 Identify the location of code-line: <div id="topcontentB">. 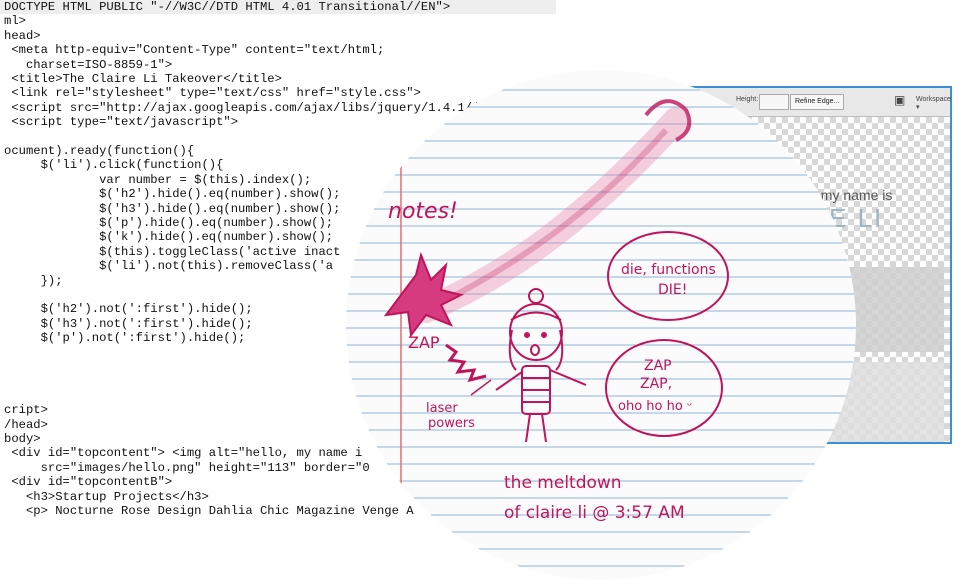
(88, 482).